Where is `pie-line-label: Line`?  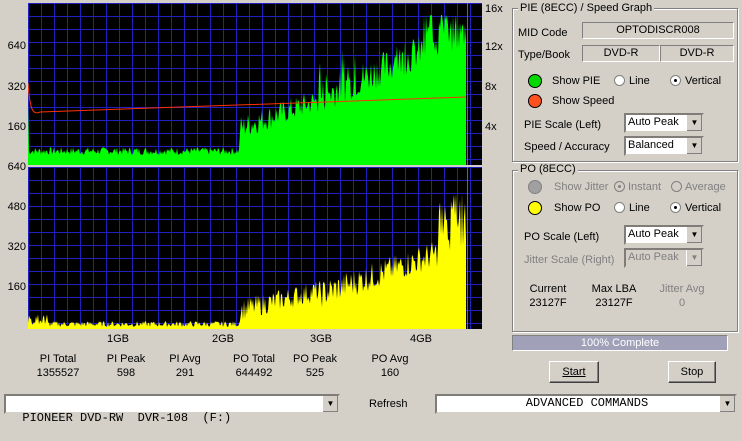 pie-line-label: Line is located at coordinates (639, 81).